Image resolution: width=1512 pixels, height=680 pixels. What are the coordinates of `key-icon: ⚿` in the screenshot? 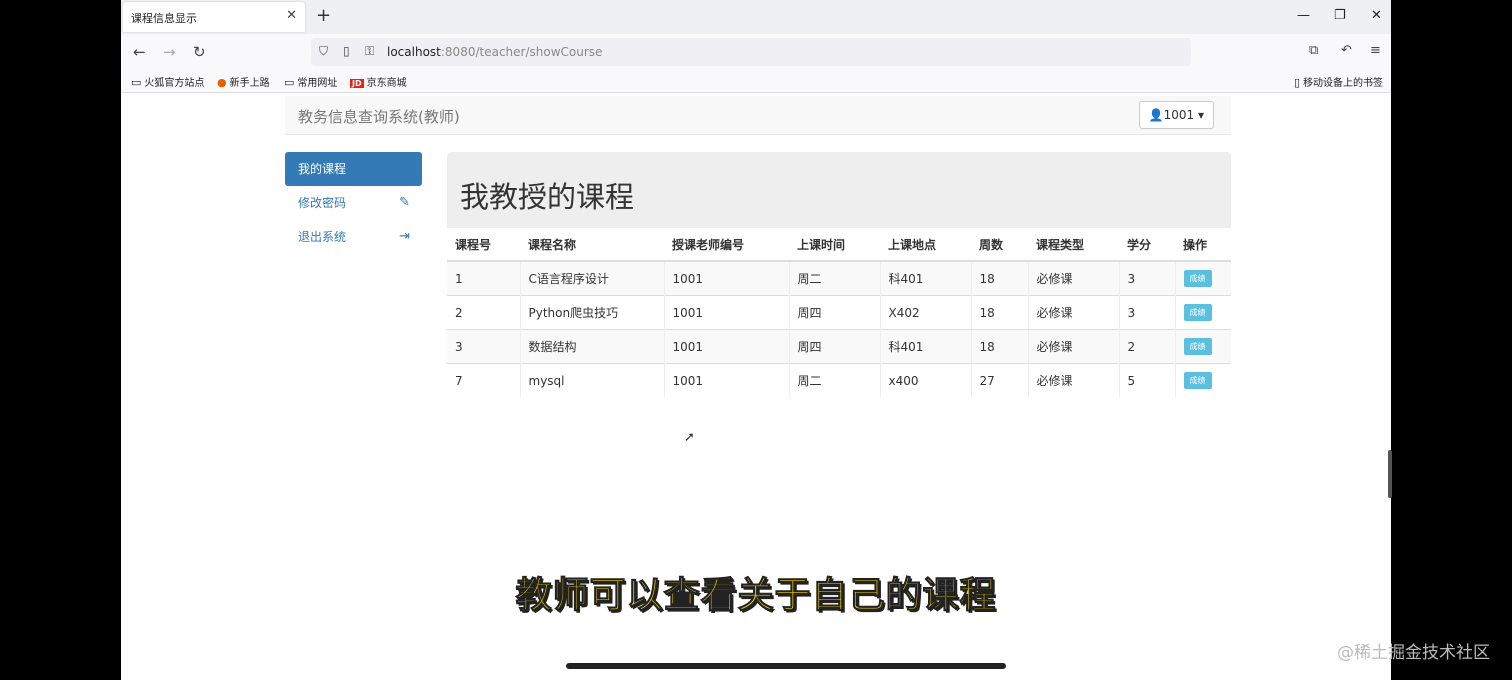 It's located at (369, 51).